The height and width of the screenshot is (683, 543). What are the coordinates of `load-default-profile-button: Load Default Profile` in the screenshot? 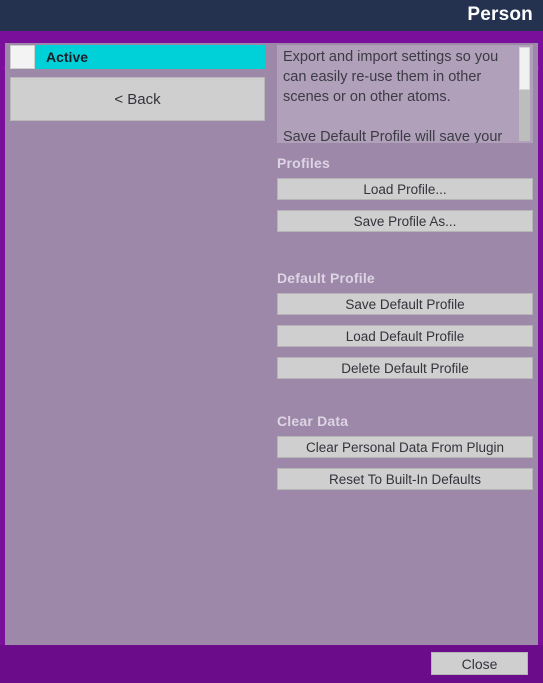 It's located at (405, 336).